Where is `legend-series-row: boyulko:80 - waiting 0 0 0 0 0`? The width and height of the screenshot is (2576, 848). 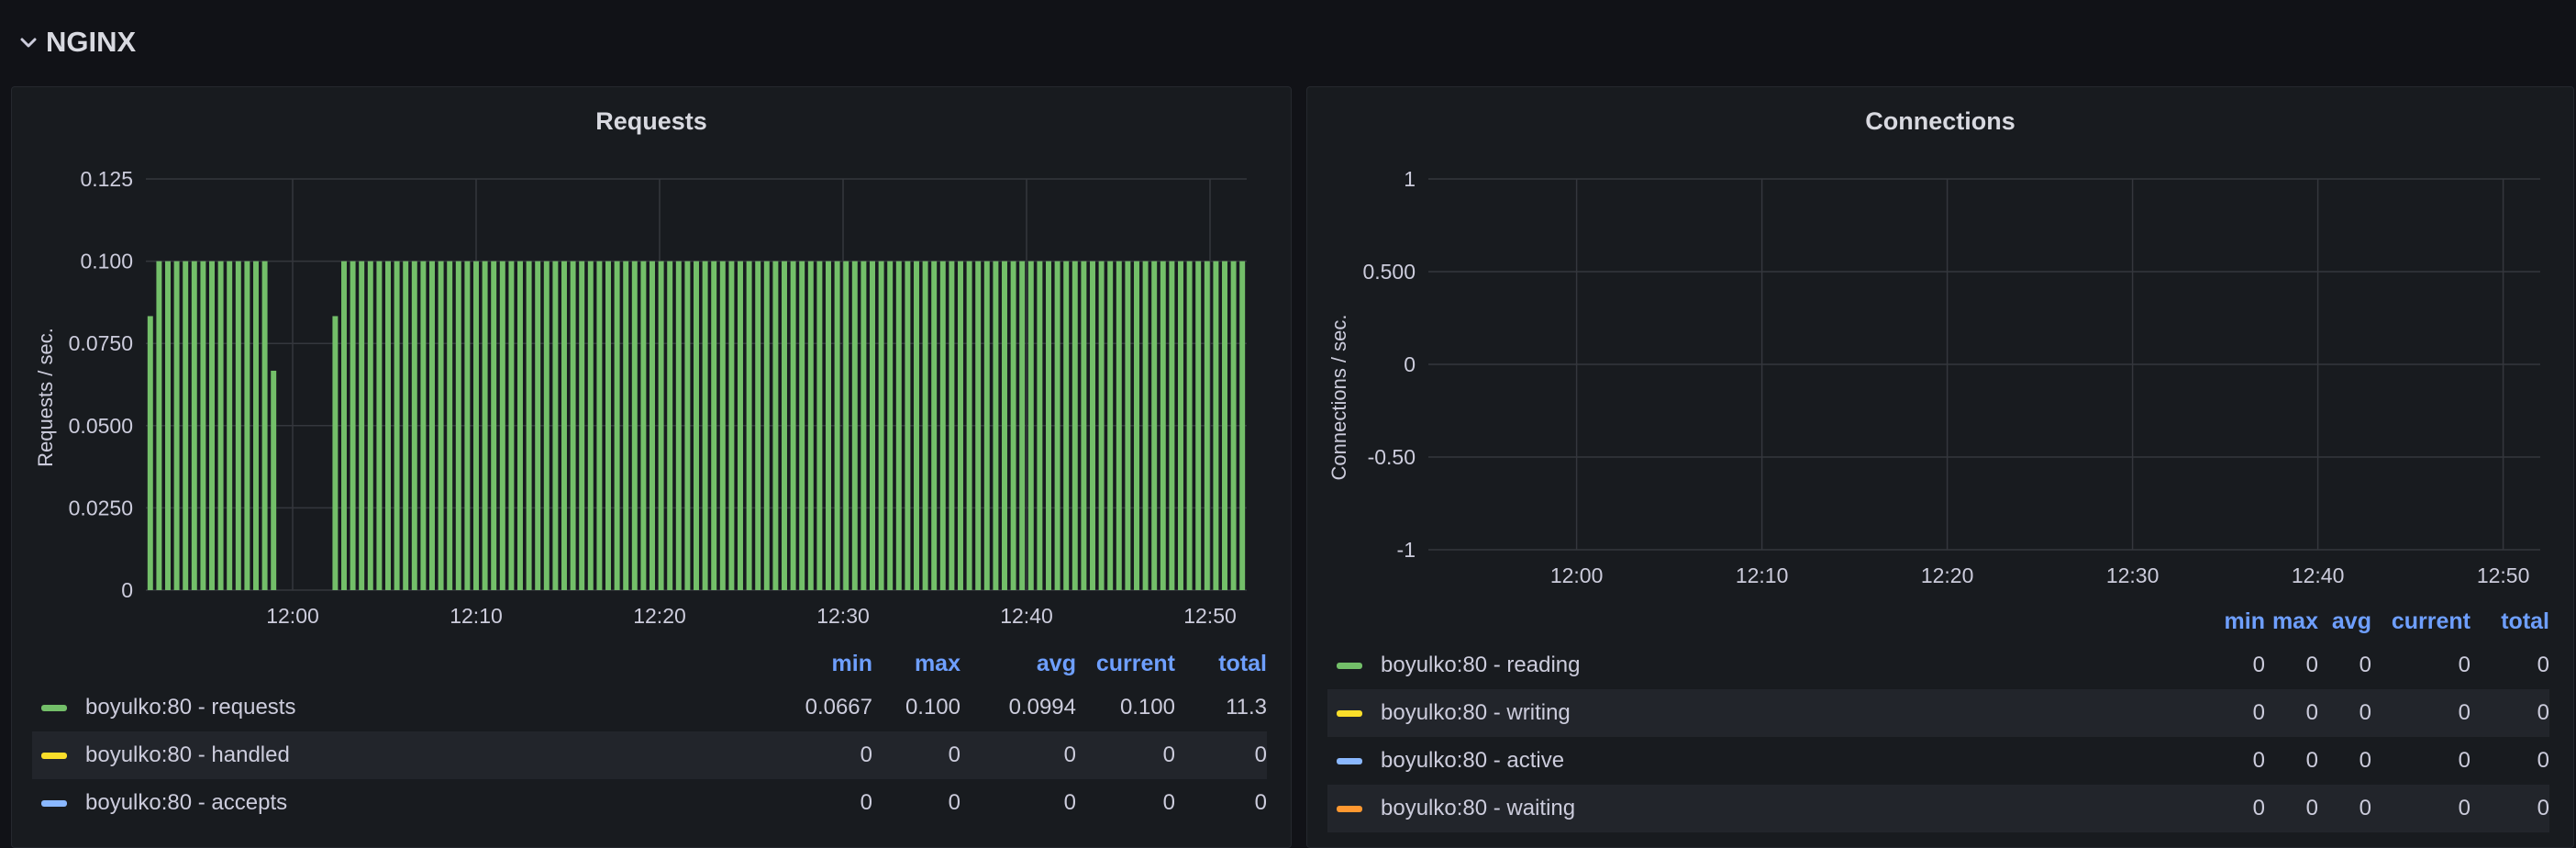
legend-series-row: boyulko:80 - waiting 0 0 0 0 0 is located at coordinates (1938, 808).